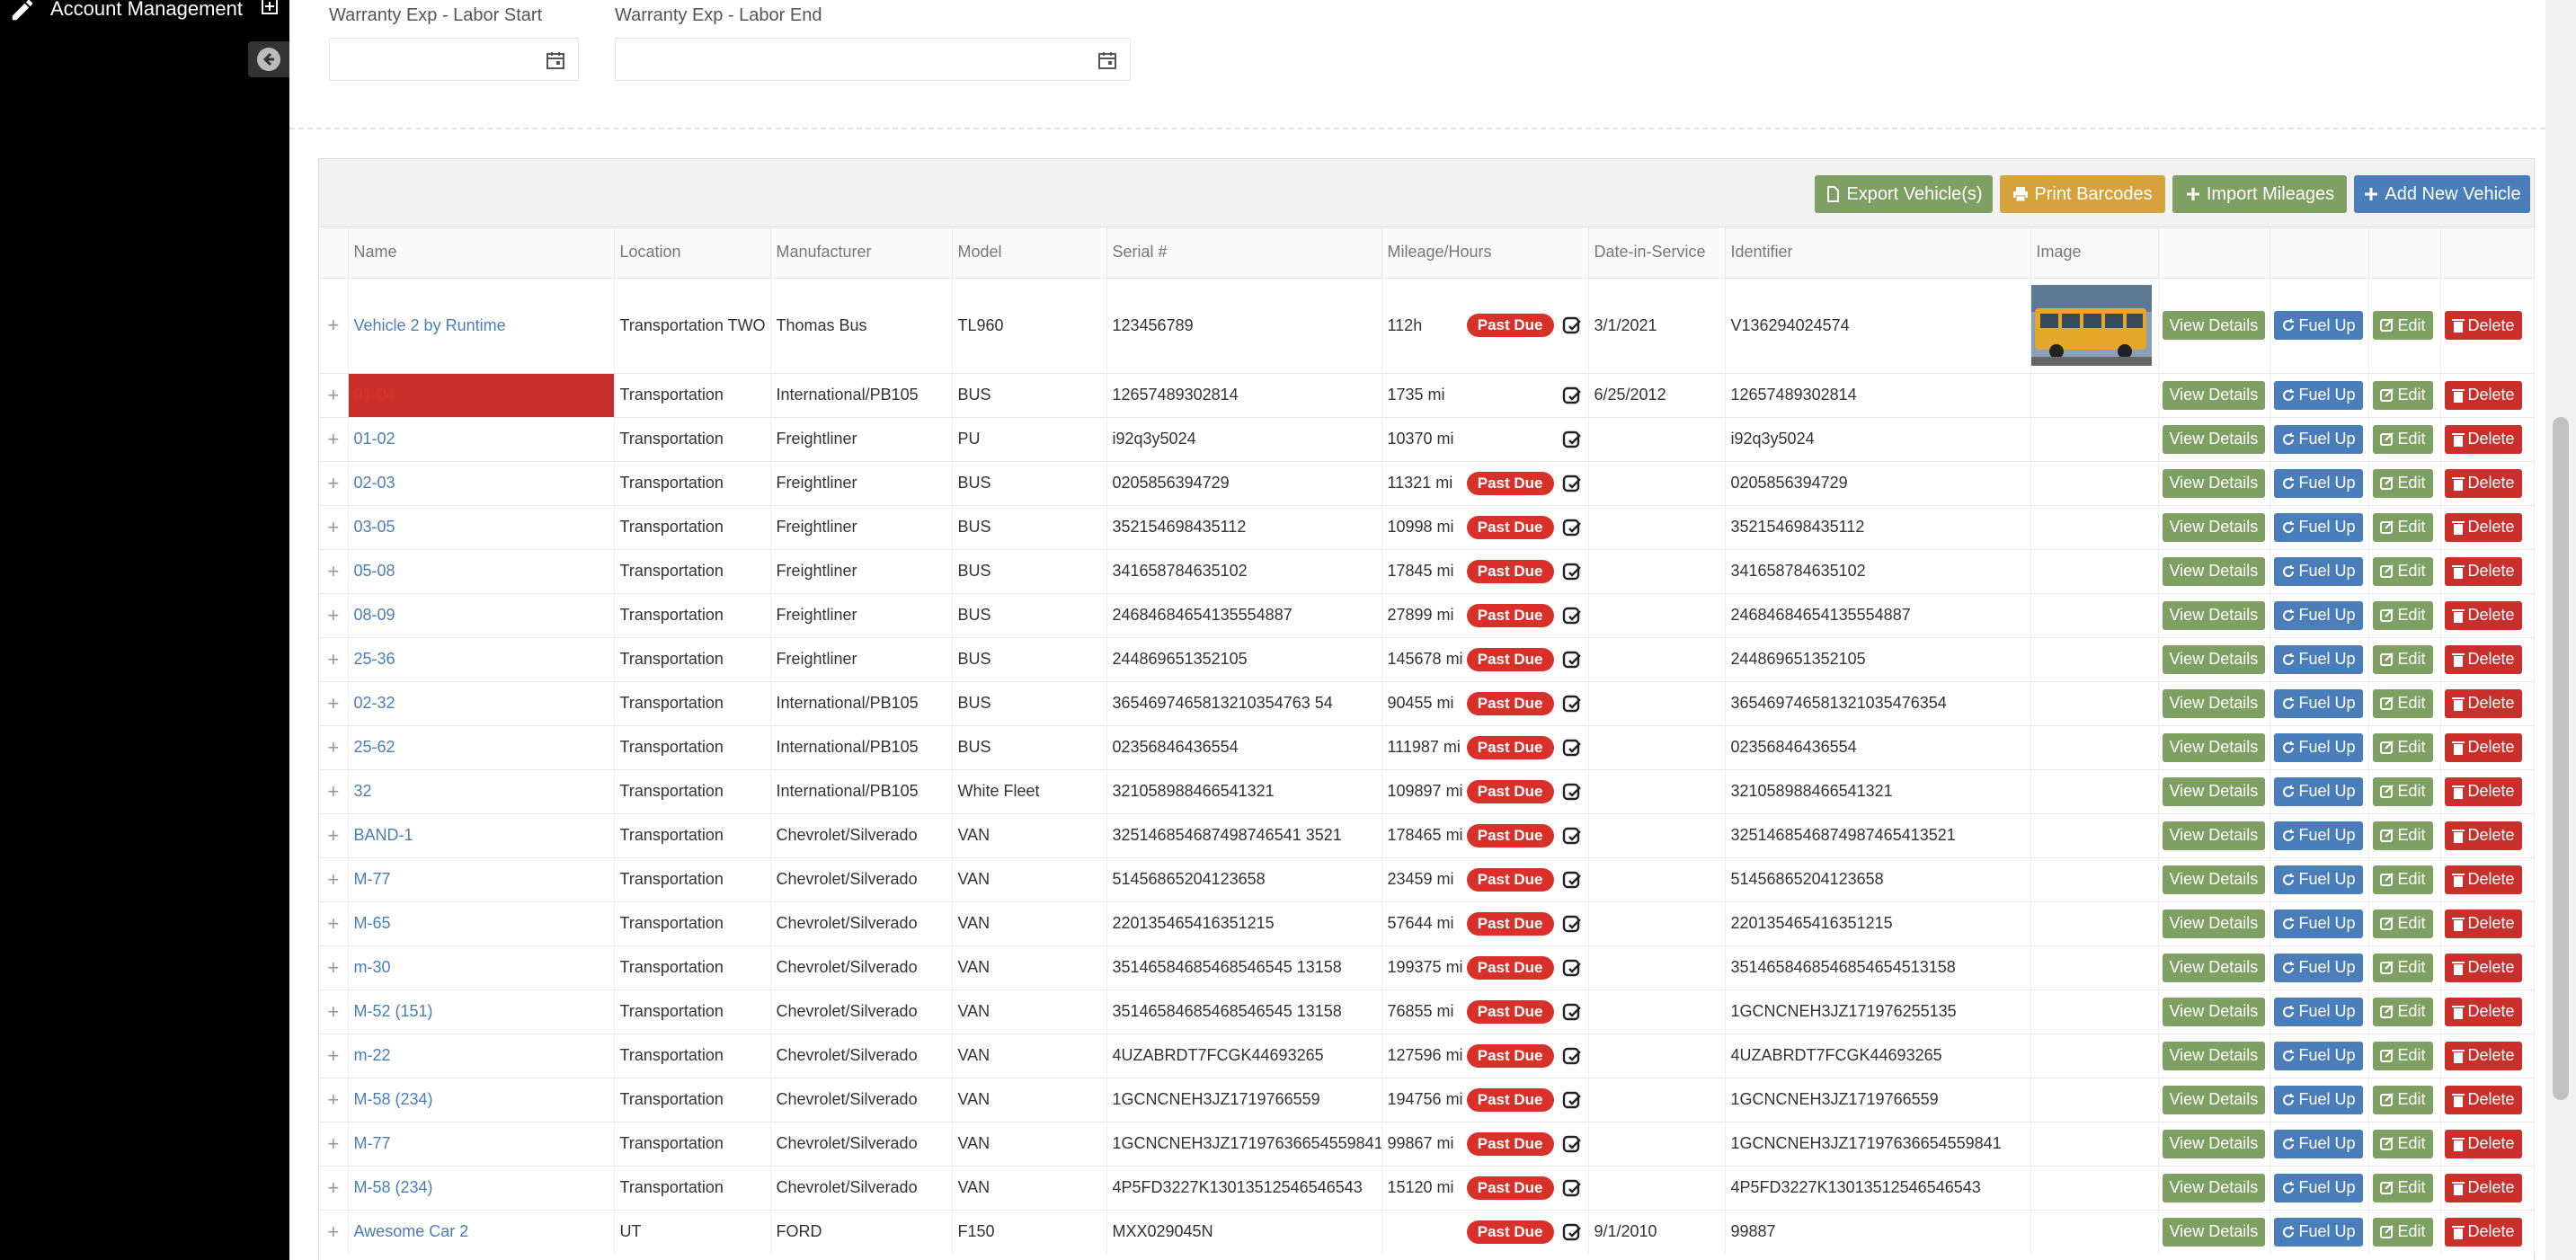  Describe the element at coordinates (481, 482) in the screenshot. I see `vehicle-name-link: 02-03` at that location.